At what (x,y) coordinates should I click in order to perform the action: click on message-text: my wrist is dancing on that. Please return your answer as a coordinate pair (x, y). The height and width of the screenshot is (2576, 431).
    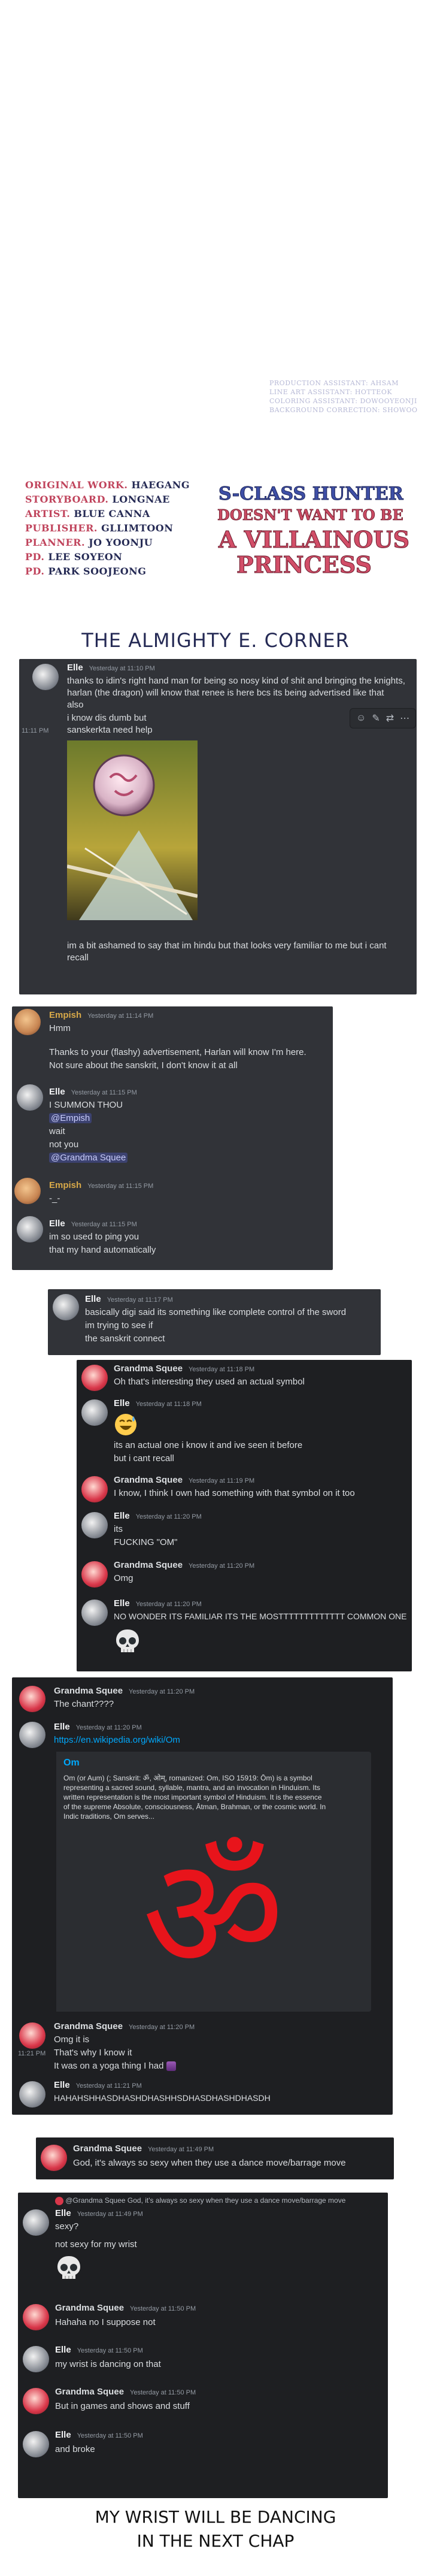
    Looking at the image, I should click on (108, 2364).